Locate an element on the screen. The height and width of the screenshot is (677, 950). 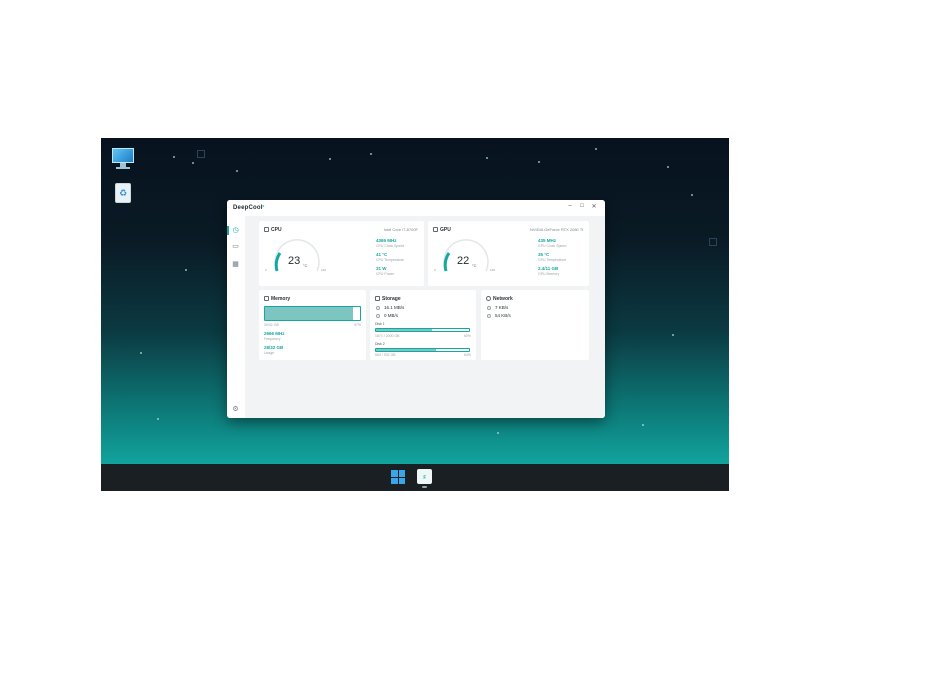
dashboard-icon: ◷ is located at coordinates (235, 230).